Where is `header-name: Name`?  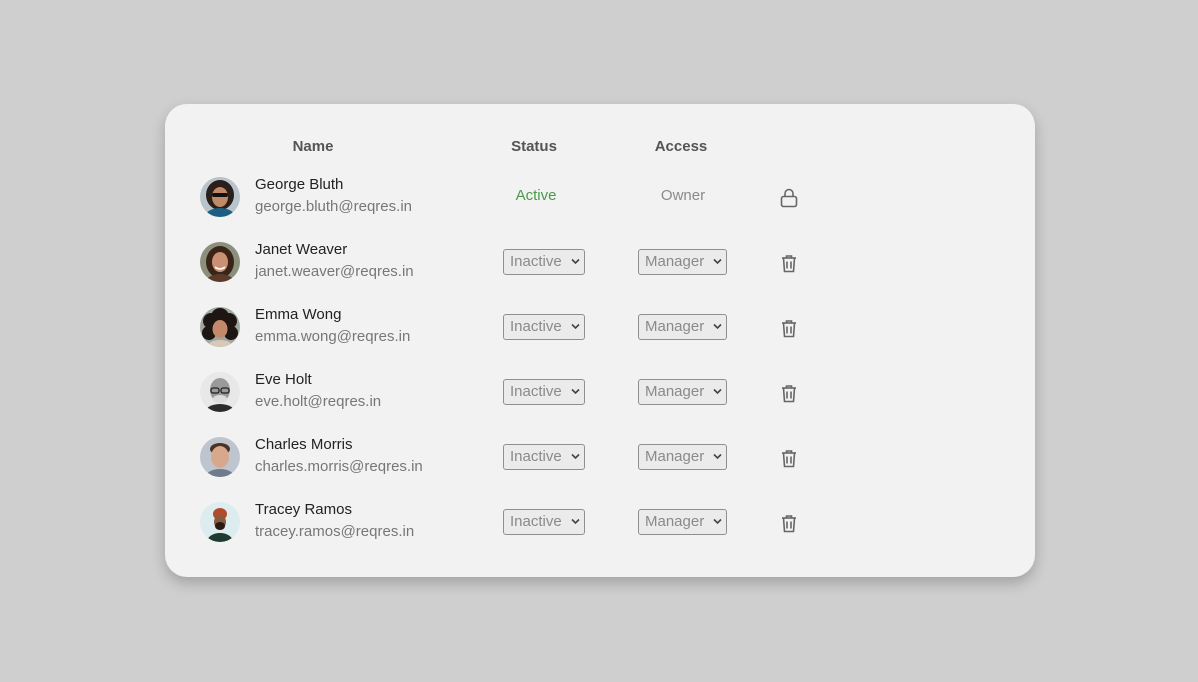
header-name: Name is located at coordinates (313, 146).